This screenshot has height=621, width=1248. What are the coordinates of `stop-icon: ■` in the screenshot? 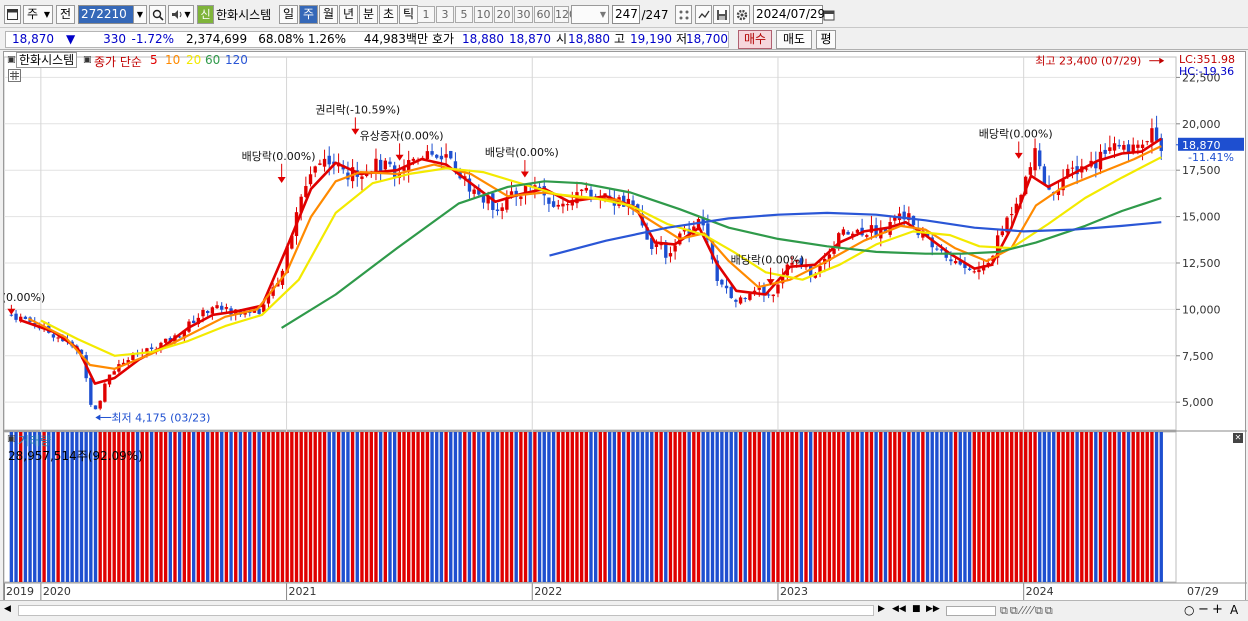 It's located at (916, 609).